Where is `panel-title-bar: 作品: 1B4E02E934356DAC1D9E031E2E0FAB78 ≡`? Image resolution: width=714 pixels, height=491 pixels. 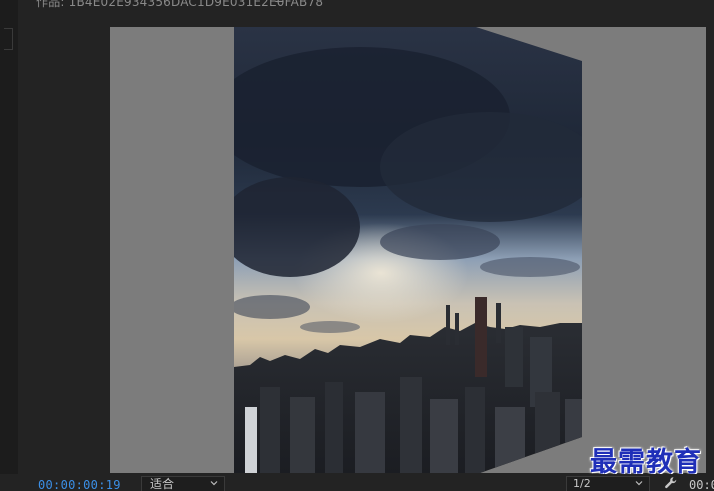 panel-title-bar: 作品: 1B4E02E934356DAC1D9E031E2E0FAB78 ≡ is located at coordinates (366, 6).